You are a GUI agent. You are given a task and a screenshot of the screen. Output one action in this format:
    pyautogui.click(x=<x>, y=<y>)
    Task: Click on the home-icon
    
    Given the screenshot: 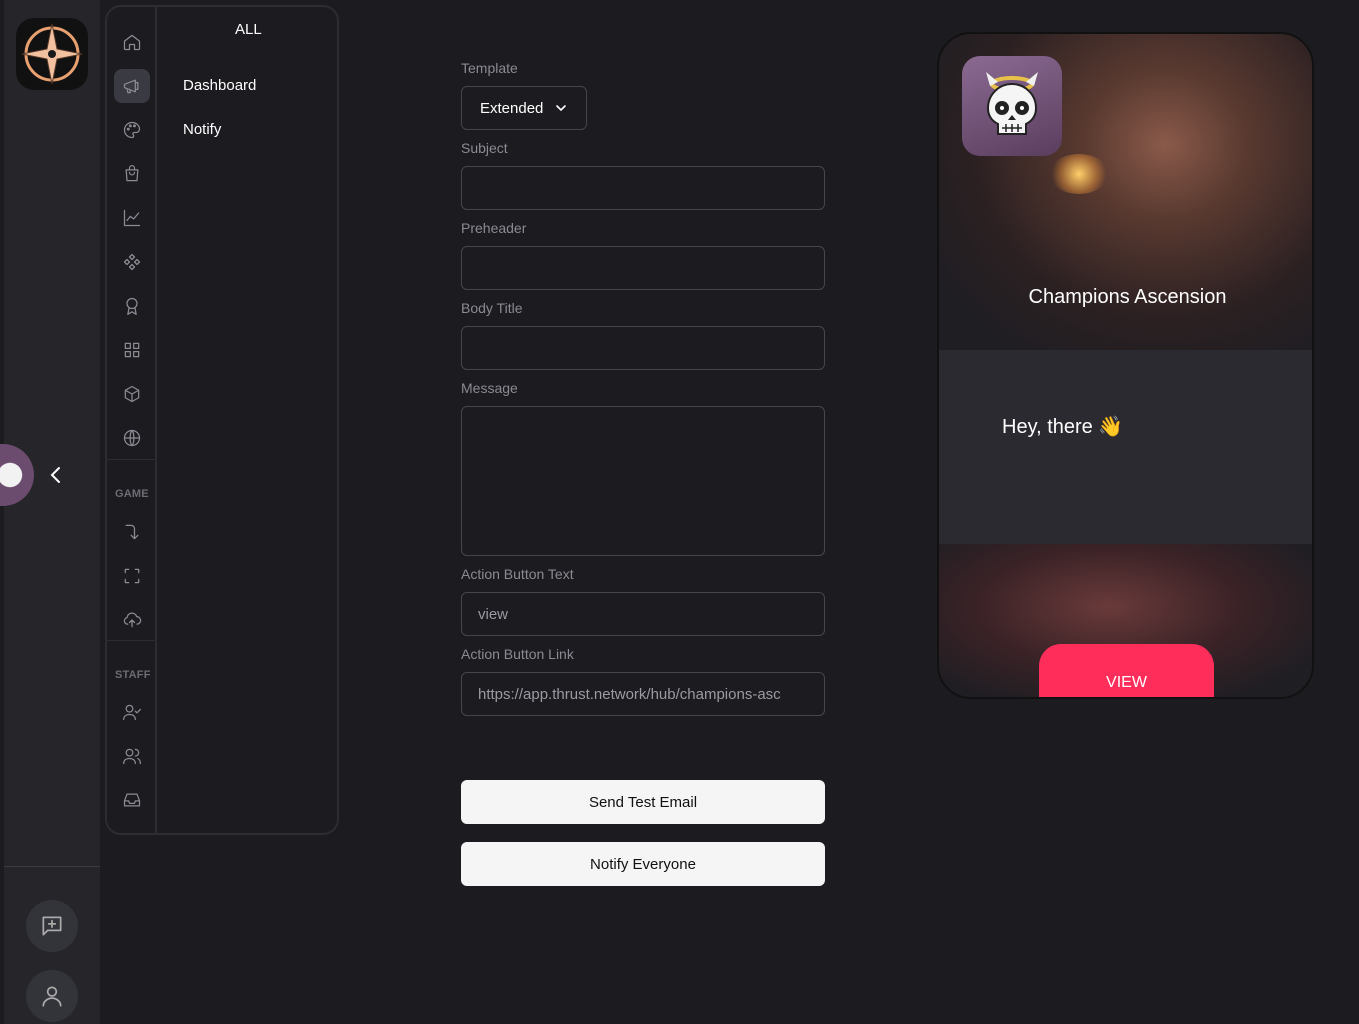 What is the action you would take?
    pyautogui.click(x=132, y=42)
    